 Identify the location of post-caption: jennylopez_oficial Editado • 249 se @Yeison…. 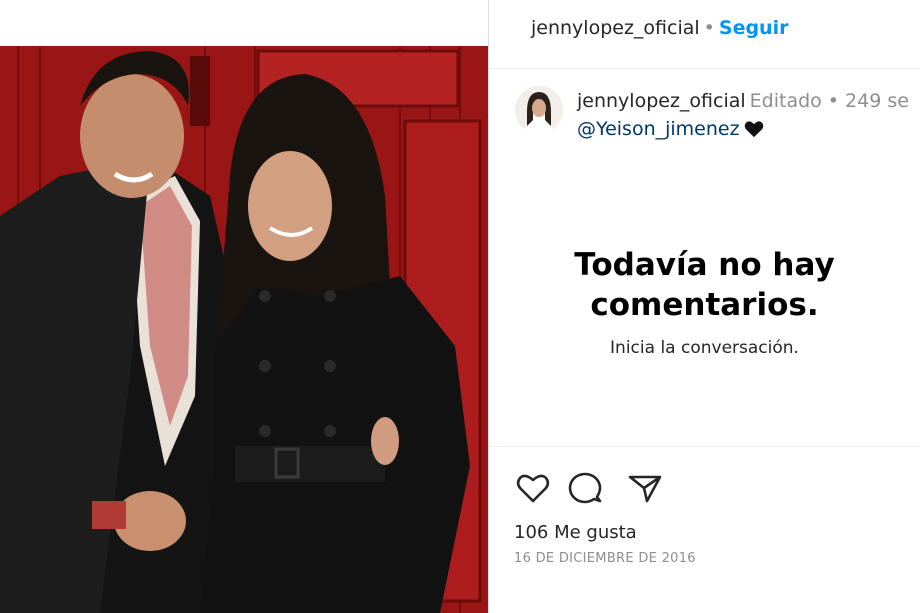
(717, 116).